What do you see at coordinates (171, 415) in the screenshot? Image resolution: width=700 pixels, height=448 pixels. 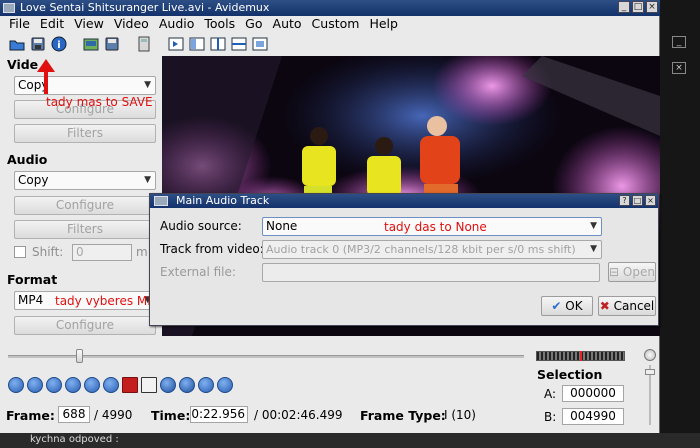 I see `time-label: Time:` at bounding box center [171, 415].